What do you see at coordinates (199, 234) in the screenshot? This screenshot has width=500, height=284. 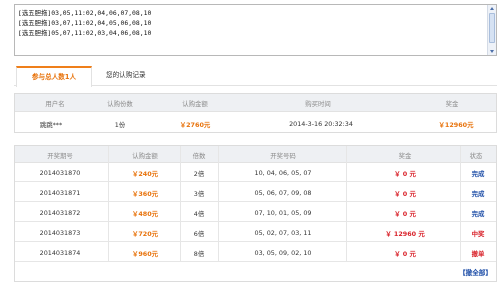 I see `multiple: 6倍` at bounding box center [199, 234].